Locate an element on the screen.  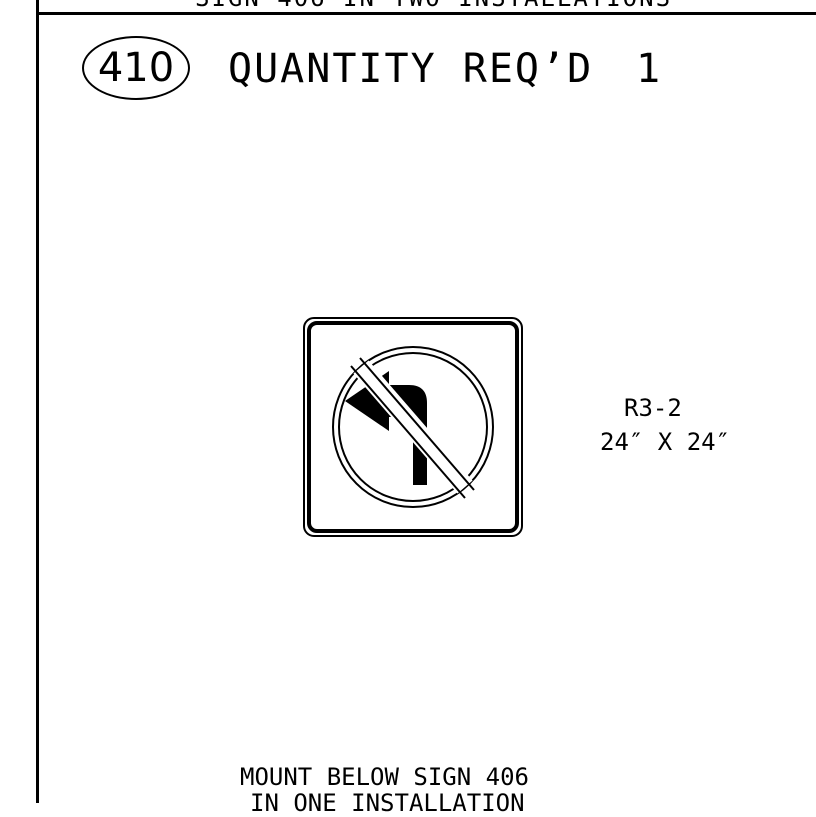
header-note: SIGN 406 IN TWO INSTALLATIONS is located at coordinates (433, 6).